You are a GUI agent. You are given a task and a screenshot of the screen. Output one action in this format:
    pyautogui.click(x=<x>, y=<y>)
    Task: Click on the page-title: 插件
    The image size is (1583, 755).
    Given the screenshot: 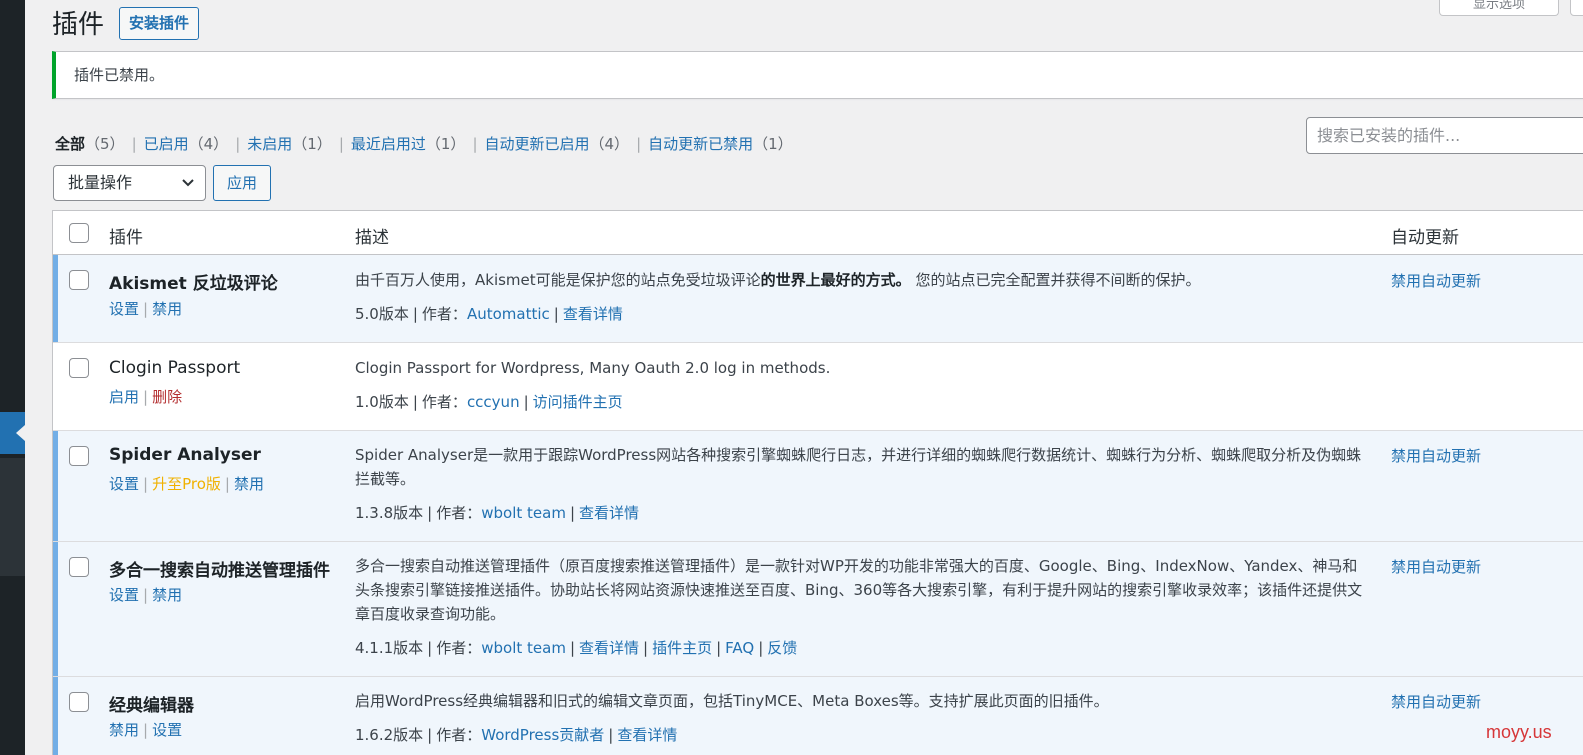 What is the action you would take?
    pyautogui.click(x=78, y=25)
    